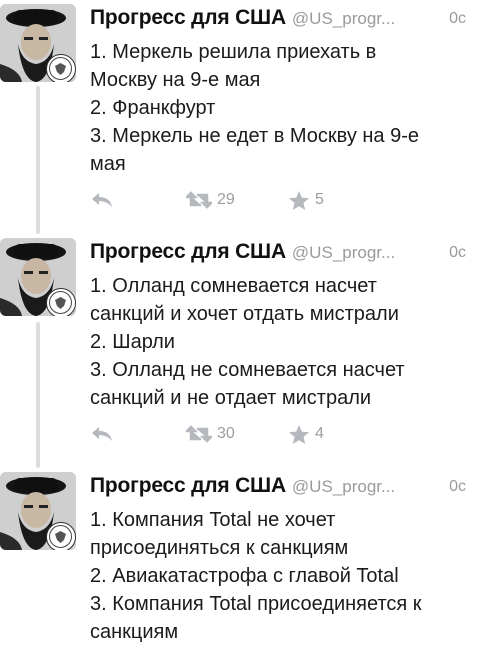  I want to click on retweet-button: 30, so click(210, 434).